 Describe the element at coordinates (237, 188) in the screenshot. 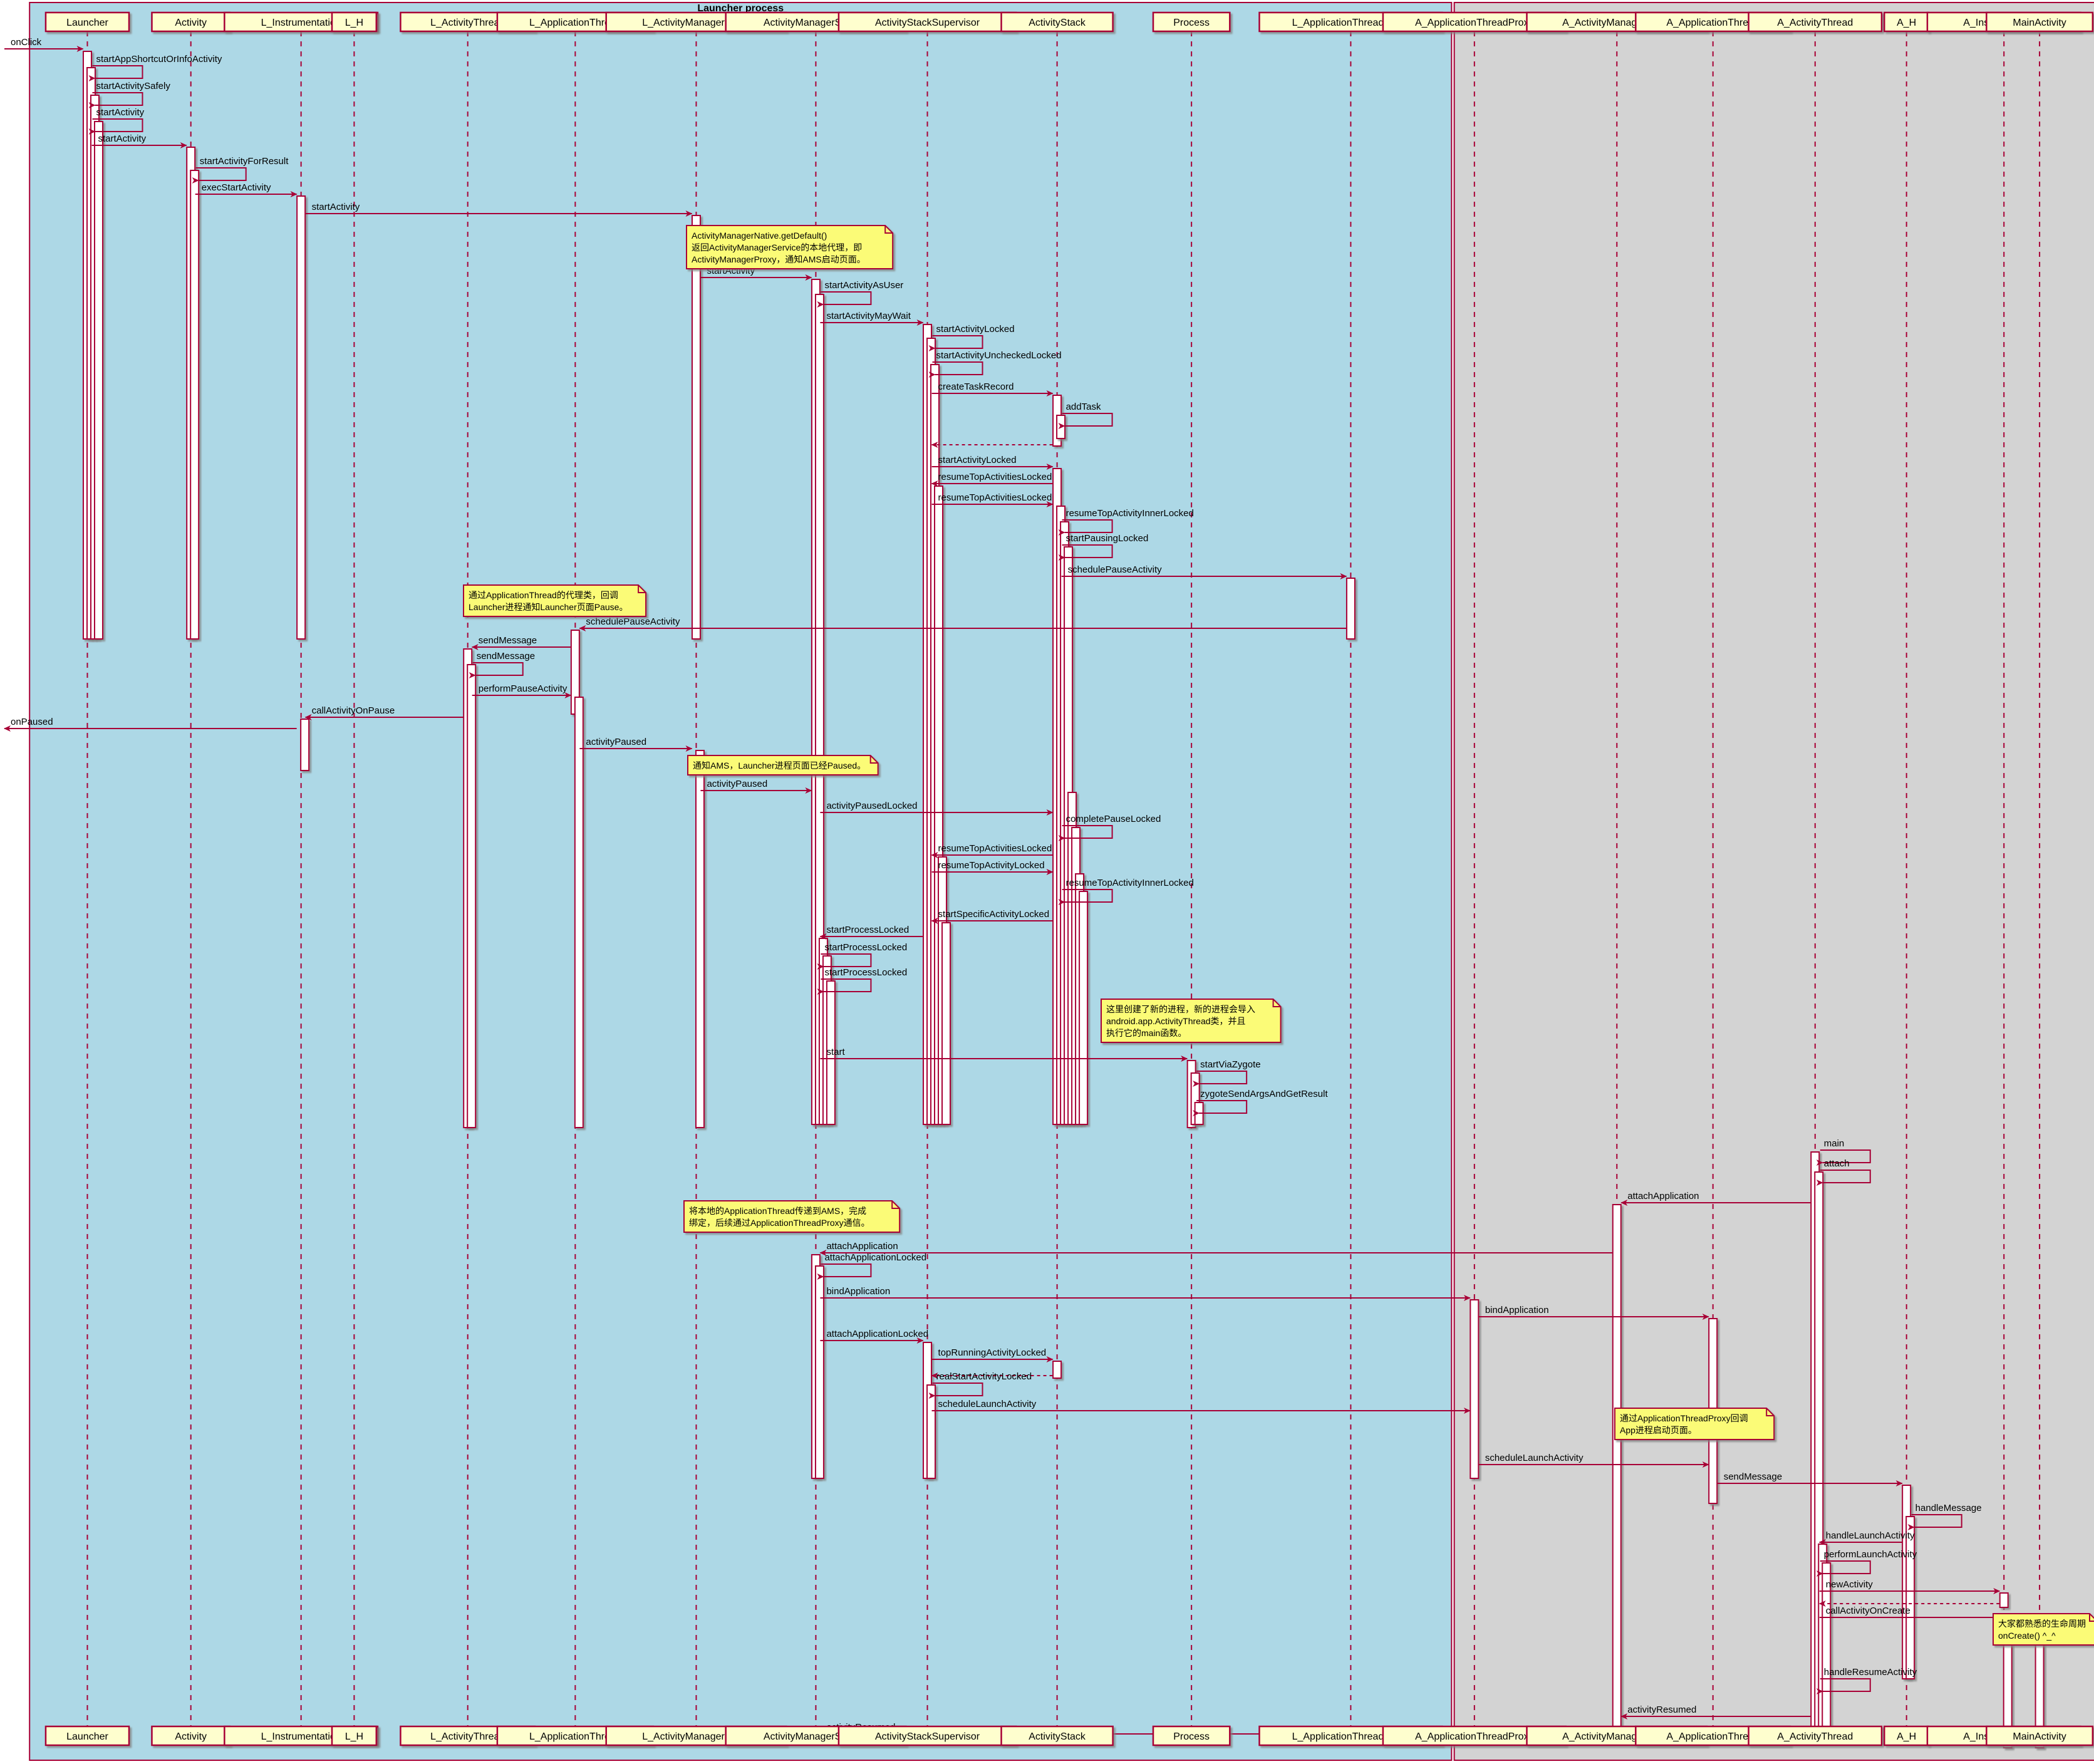

I see `message-label: execStartActivity` at that location.